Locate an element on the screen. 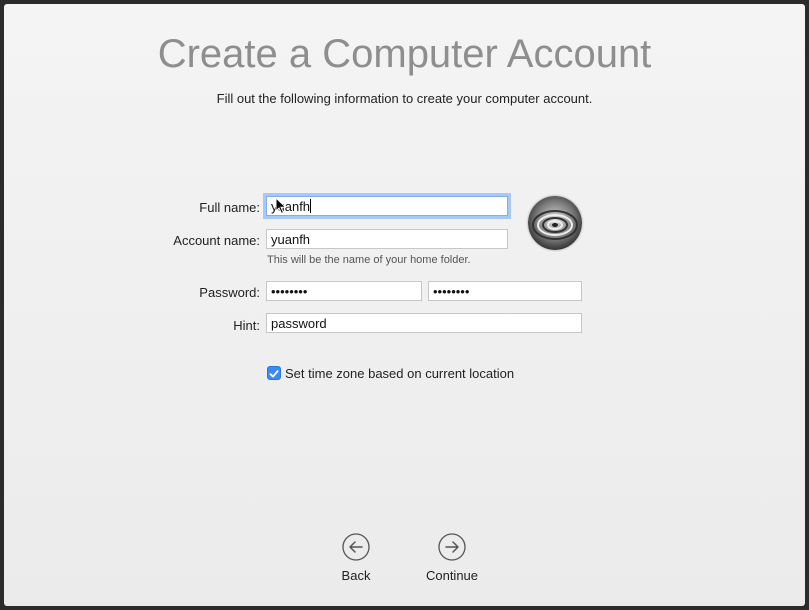  user-picture is located at coordinates (555, 223).